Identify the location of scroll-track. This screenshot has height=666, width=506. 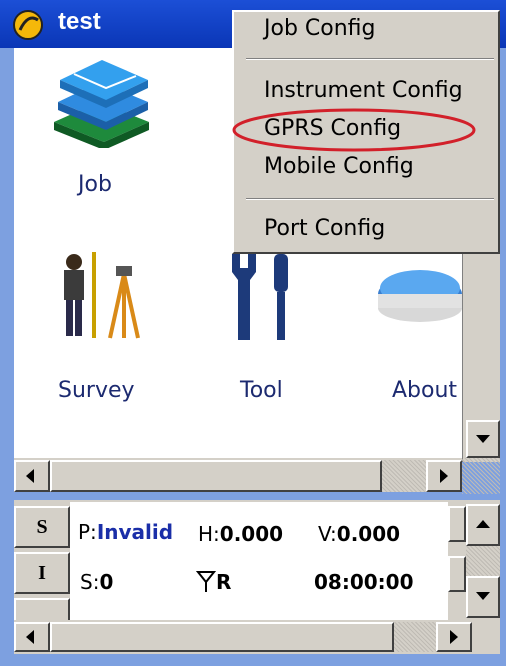
(404, 476).